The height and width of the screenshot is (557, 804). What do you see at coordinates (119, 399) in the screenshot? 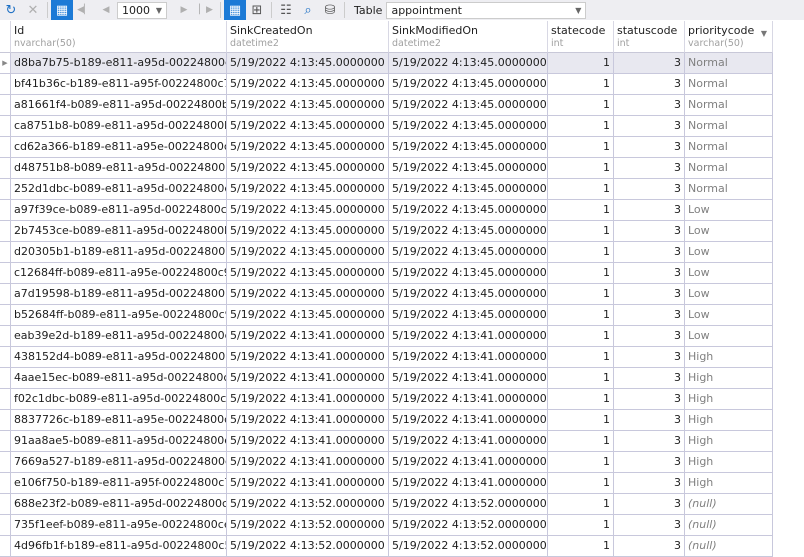
I see `cell-id: f02c1dbc-b089-e811-a95d-00224800c5df` at bounding box center [119, 399].